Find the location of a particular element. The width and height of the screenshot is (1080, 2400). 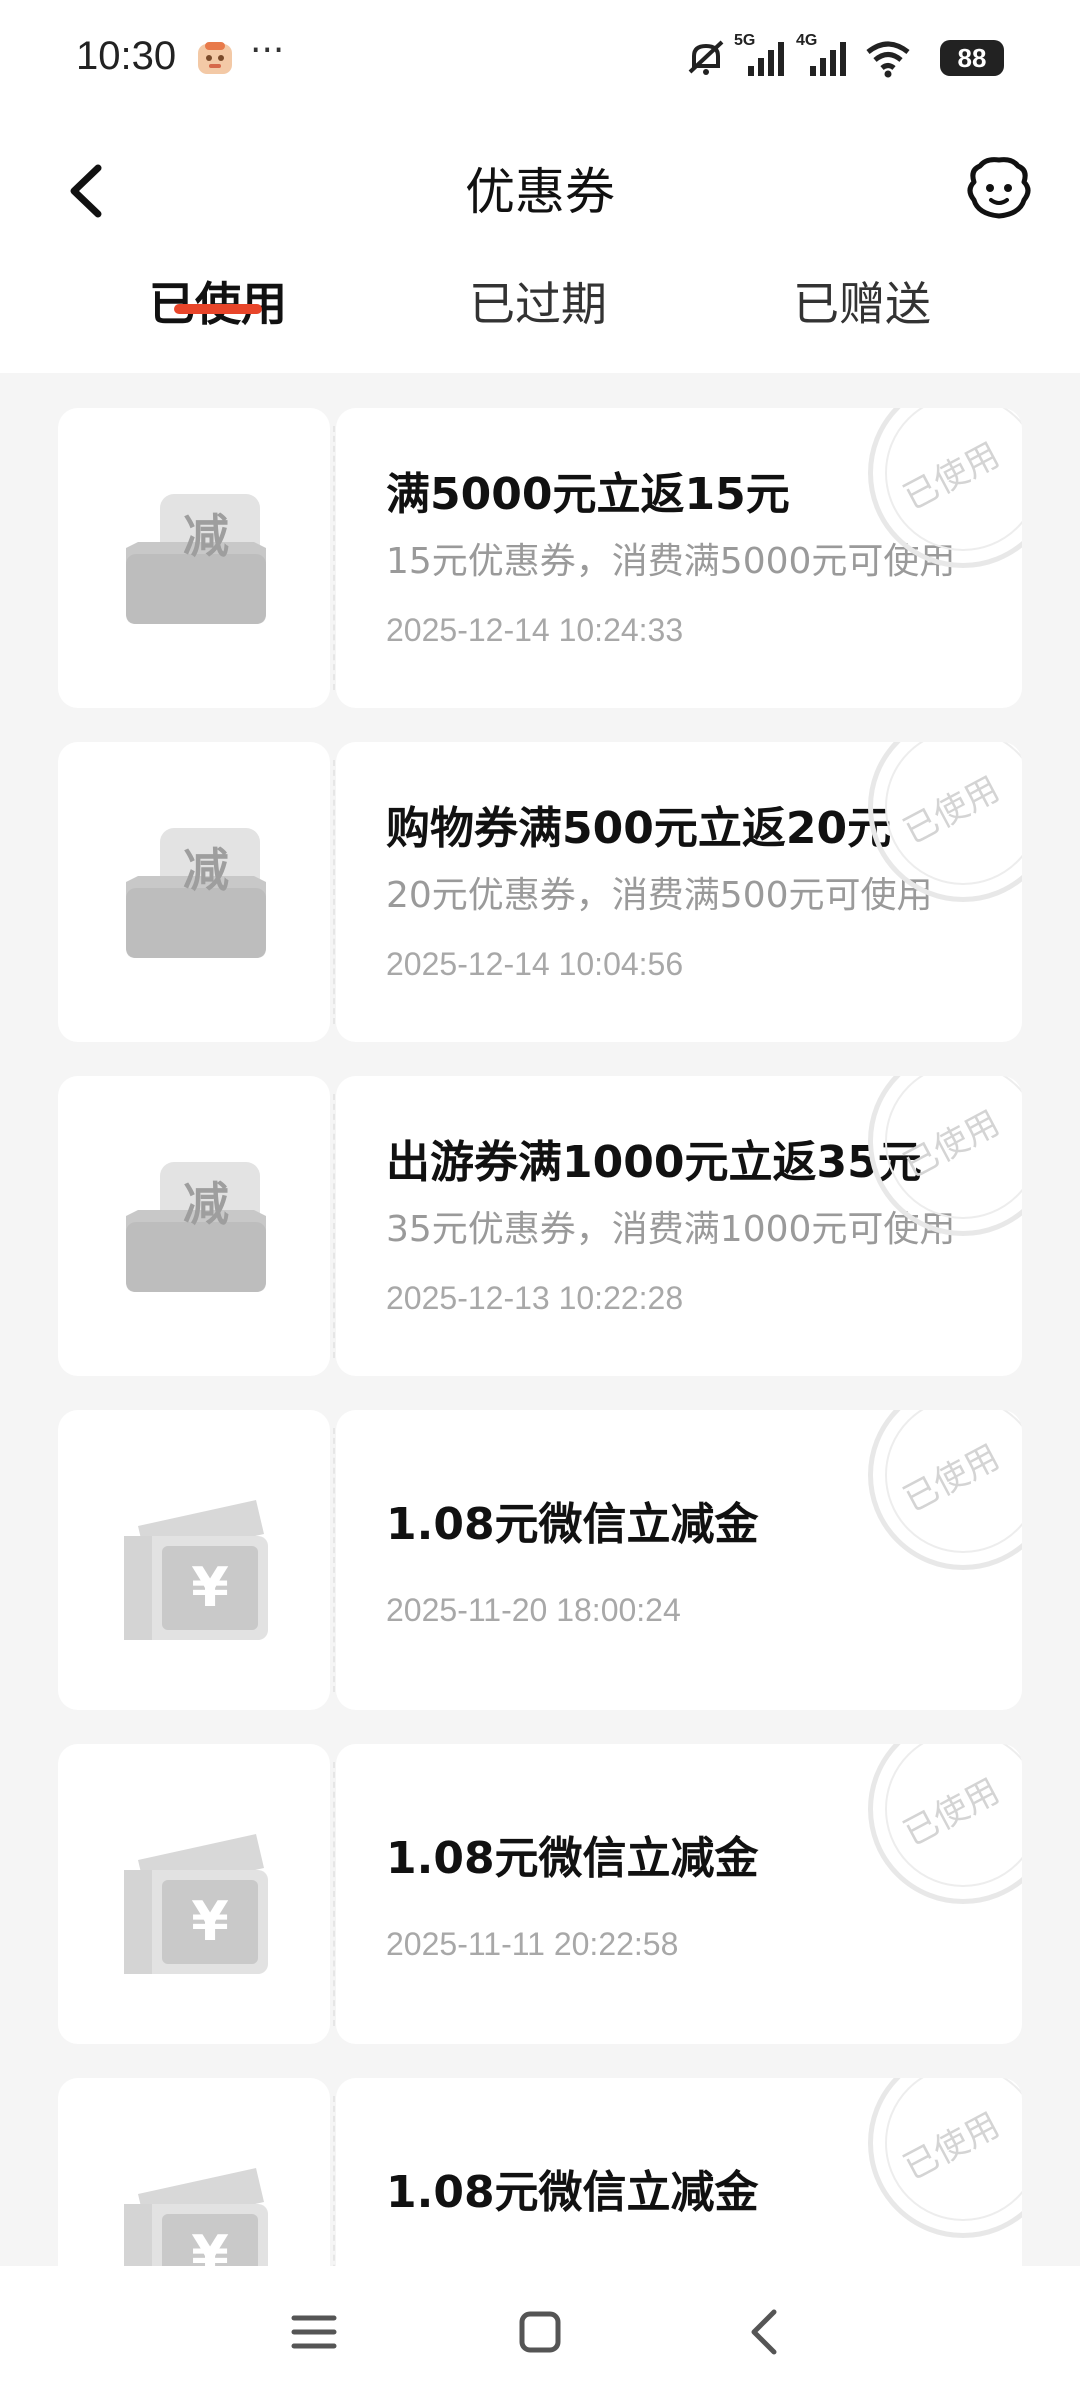

status-time: 10:30 is located at coordinates (126, 56).